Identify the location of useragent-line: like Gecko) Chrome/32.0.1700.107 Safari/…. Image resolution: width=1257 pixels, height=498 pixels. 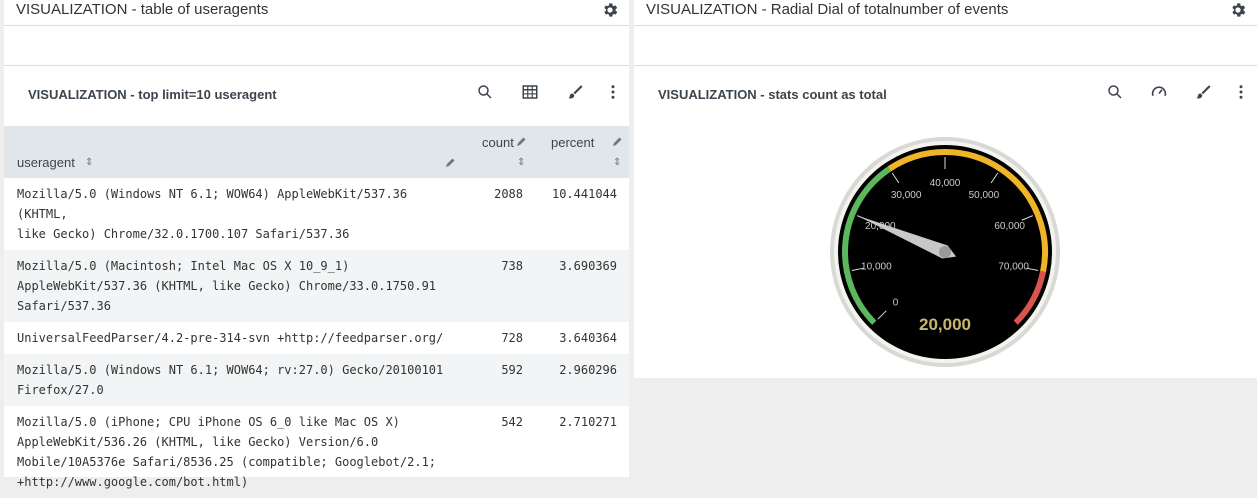
(183, 234).